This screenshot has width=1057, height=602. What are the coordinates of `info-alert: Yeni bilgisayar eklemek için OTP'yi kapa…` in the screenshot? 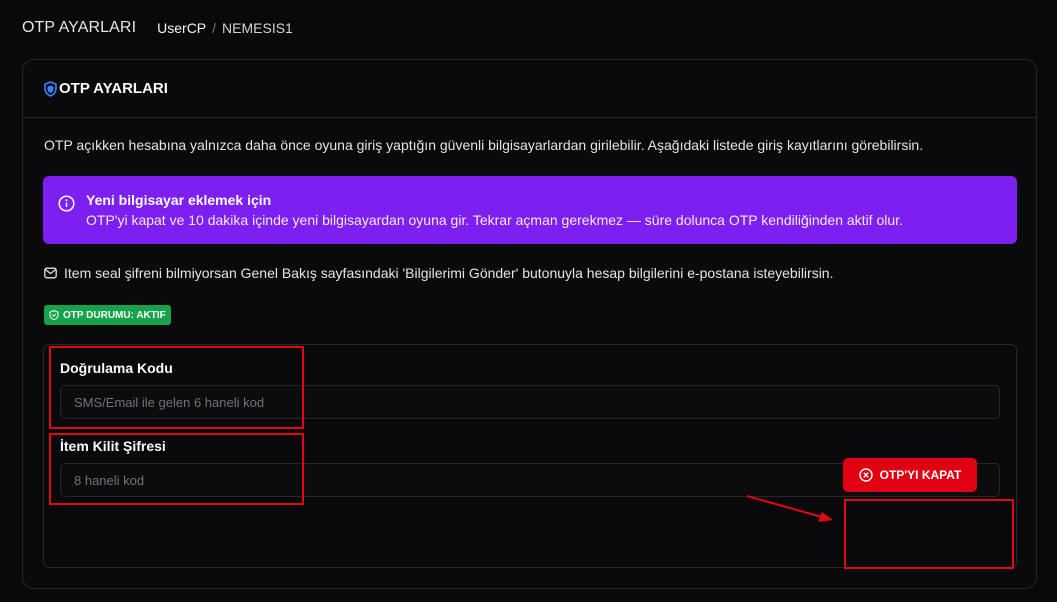 It's located at (530, 210).